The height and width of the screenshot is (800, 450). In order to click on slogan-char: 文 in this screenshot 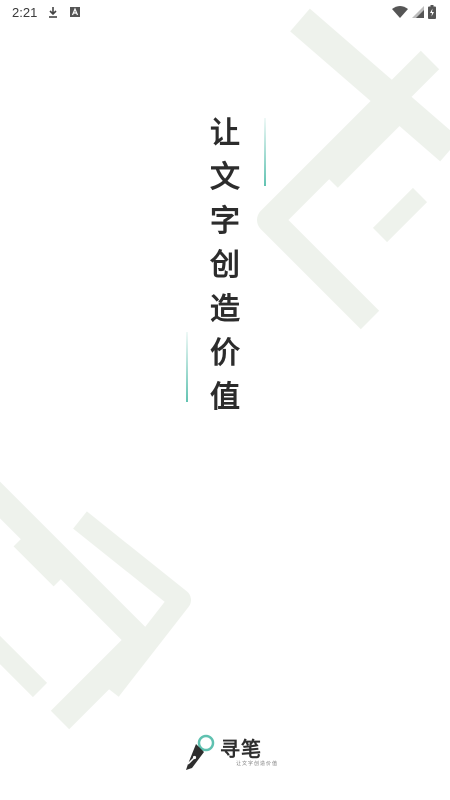, I will do `click(225, 177)`.